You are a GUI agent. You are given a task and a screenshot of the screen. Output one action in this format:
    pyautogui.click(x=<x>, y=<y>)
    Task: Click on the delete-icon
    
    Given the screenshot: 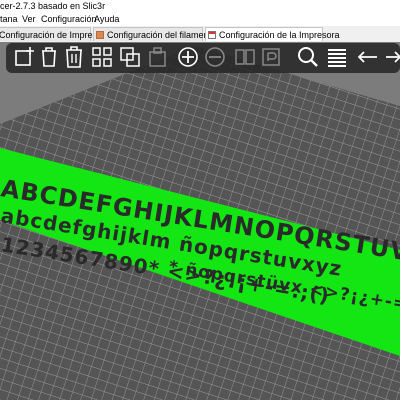 What is the action you would take?
    pyautogui.click(x=49, y=57)
    